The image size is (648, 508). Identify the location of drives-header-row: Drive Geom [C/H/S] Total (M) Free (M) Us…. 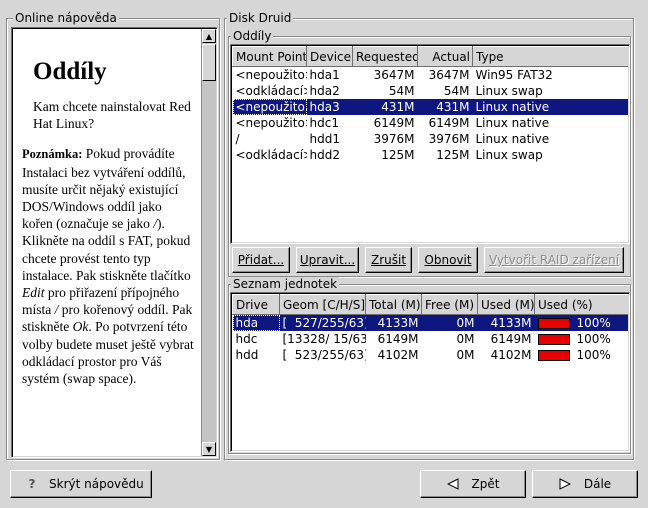
(430, 304).